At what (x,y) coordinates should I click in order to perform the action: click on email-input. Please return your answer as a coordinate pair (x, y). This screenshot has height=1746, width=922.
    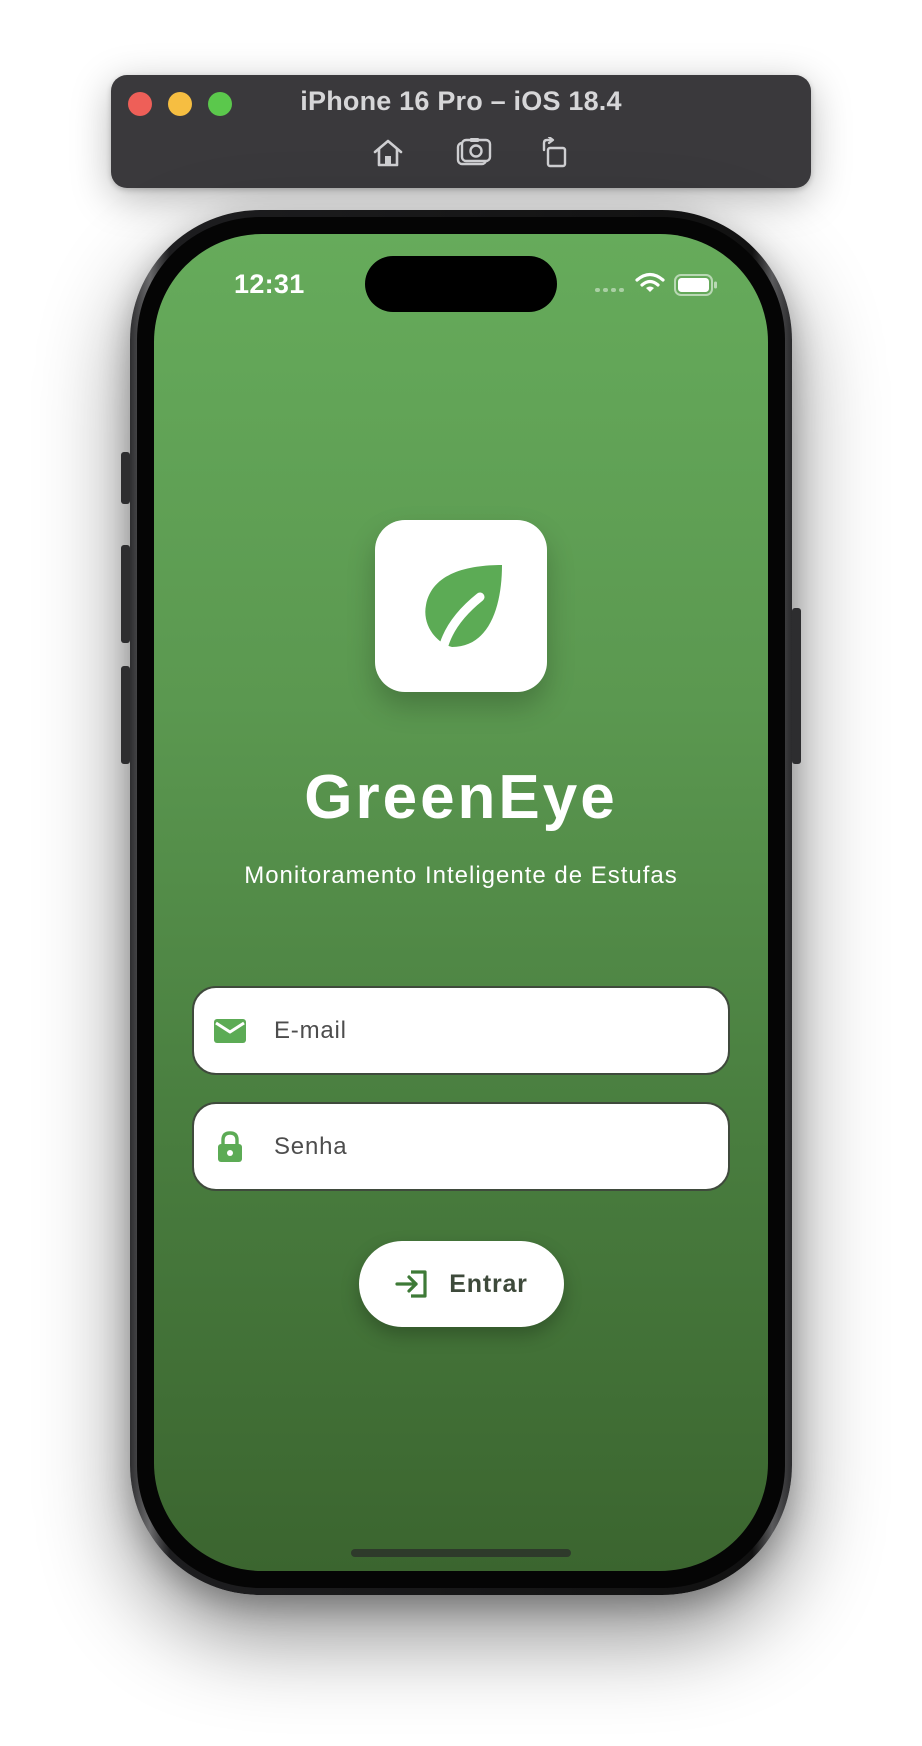
    Looking at the image, I should click on (484, 1030).